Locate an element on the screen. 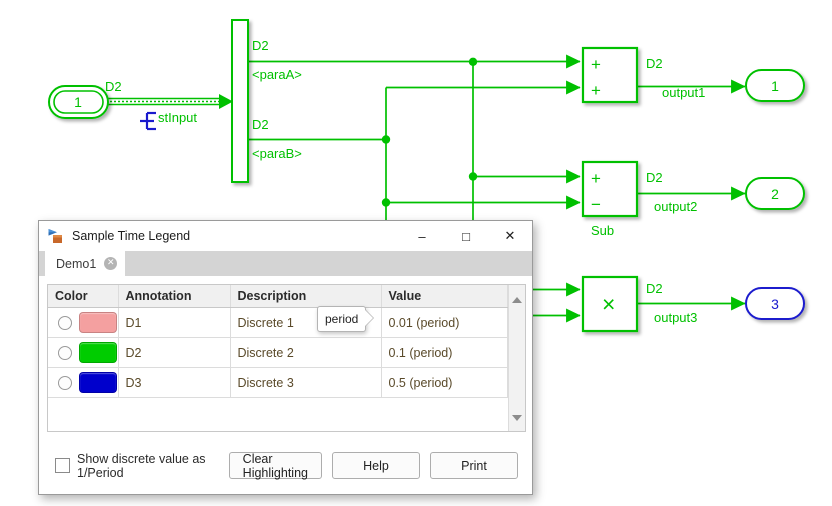 This screenshot has width=832, height=506. bus-selector-block is located at coordinates (240, 101).